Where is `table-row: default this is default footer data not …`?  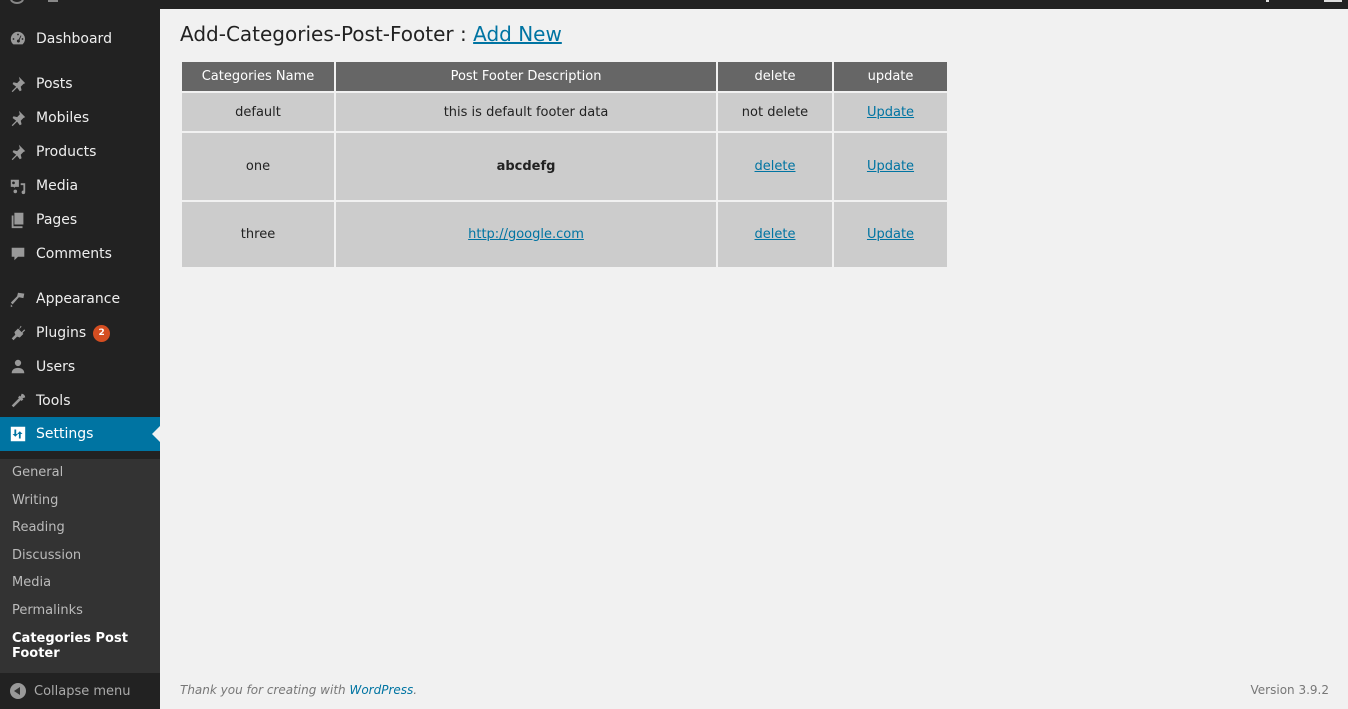 table-row: default this is default footer data not … is located at coordinates (564, 112).